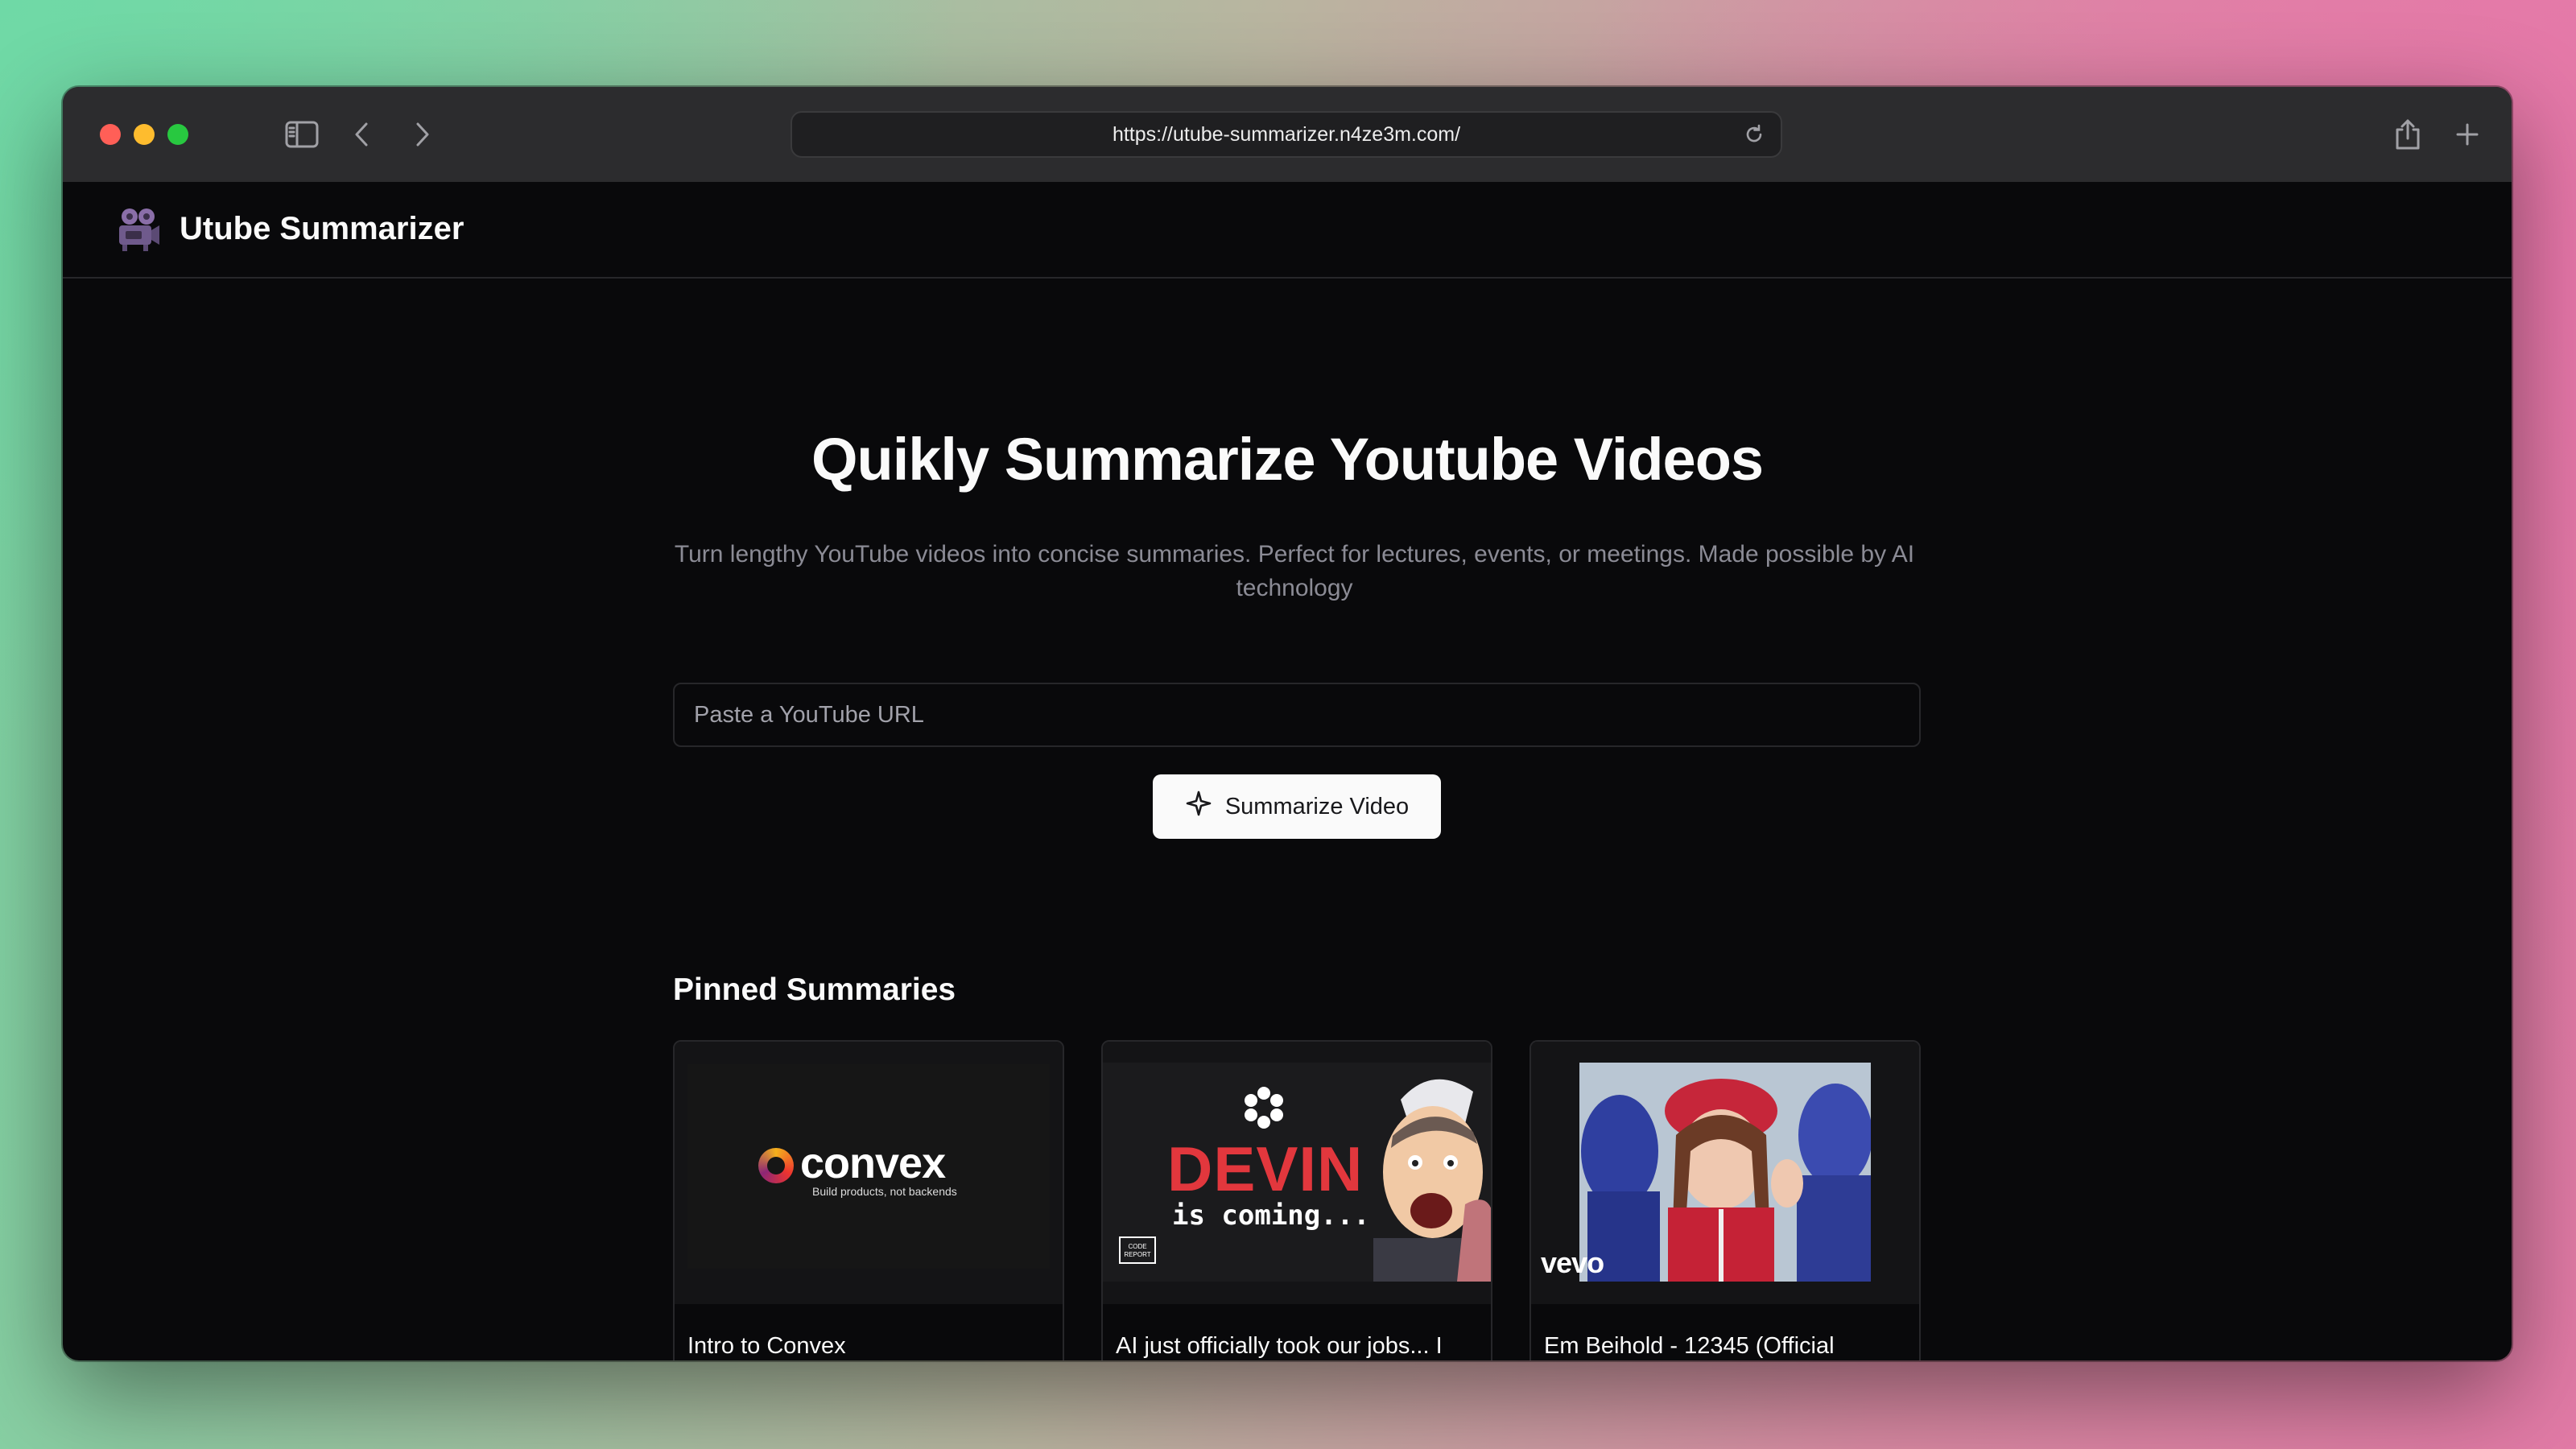 The height and width of the screenshot is (1449, 2576). I want to click on convex-tagline: Build products, not backends, so click(885, 1191).